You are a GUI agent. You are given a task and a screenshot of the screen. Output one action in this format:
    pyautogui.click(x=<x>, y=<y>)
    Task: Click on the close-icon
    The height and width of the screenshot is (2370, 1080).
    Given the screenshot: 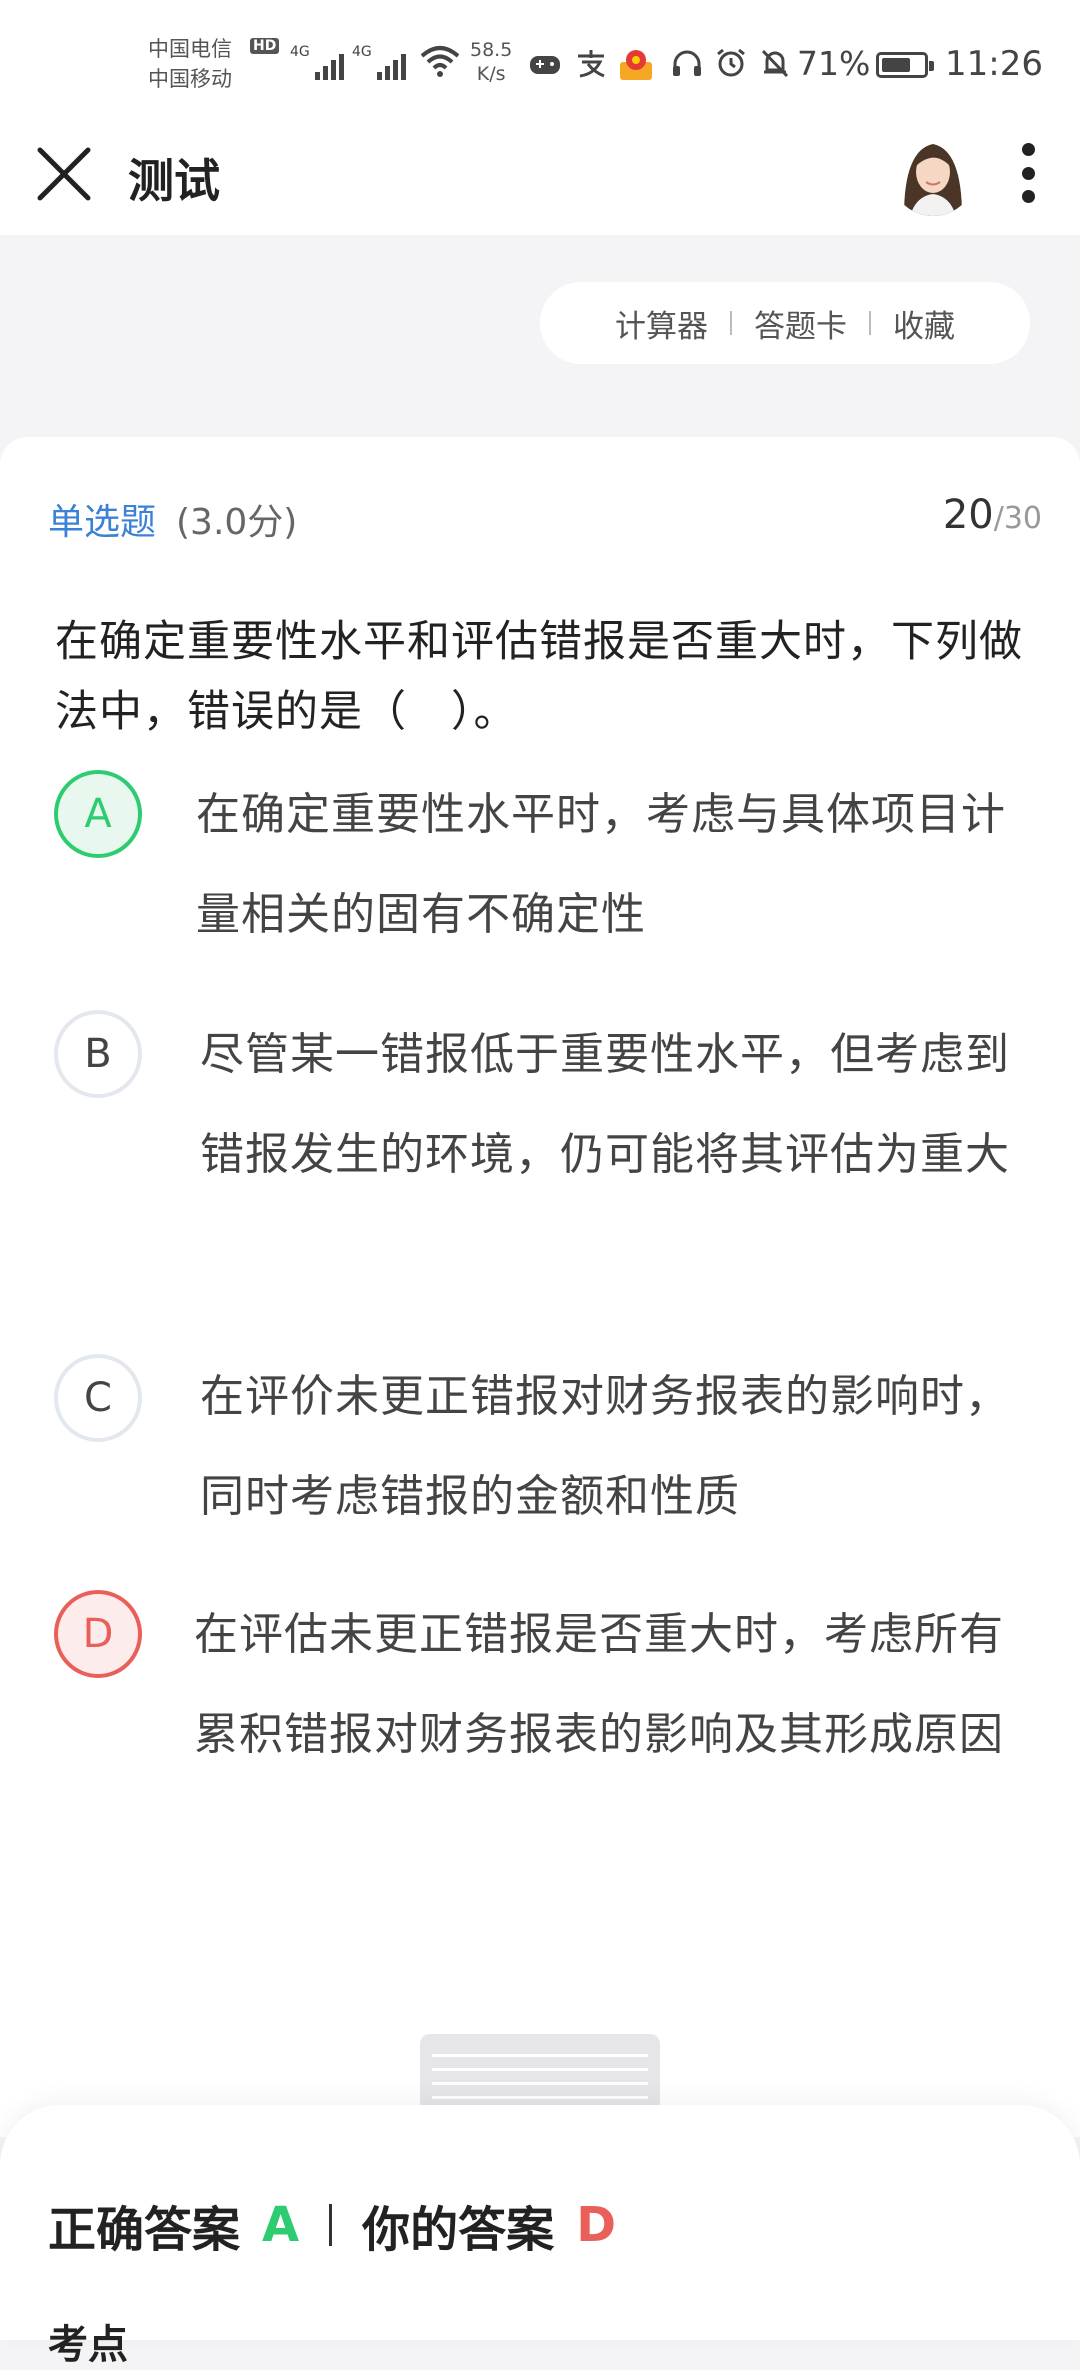 What is the action you would take?
    pyautogui.click(x=64, y=174)
    